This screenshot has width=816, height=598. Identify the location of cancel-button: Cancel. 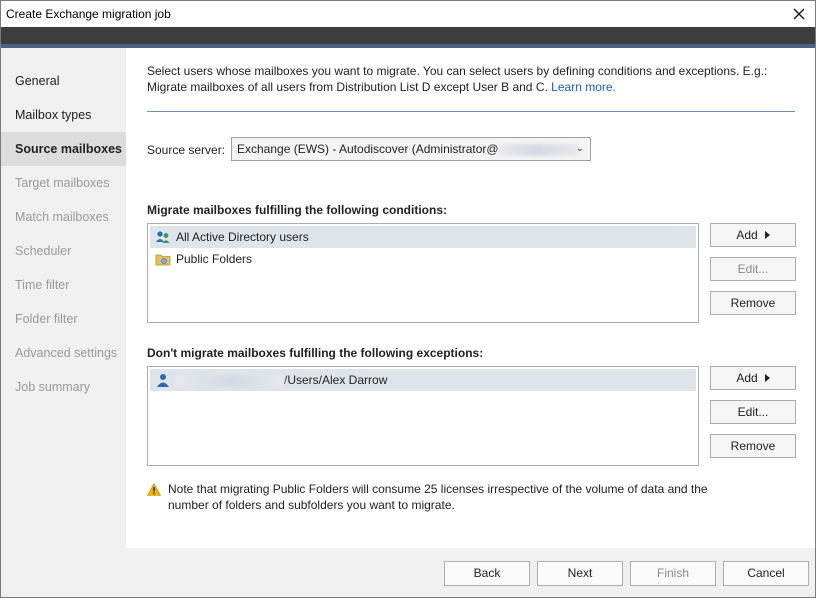
(766, 573).